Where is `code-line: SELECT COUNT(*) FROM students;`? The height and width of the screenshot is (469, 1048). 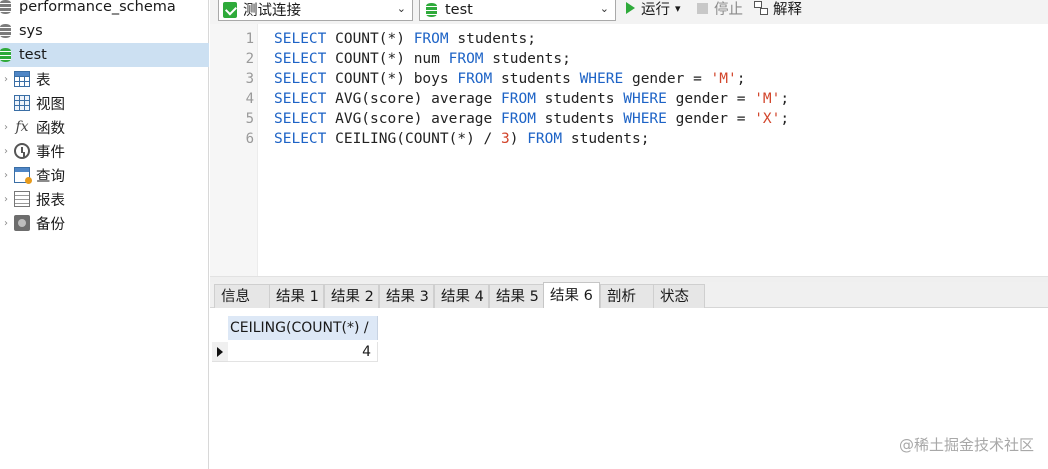
code-line: SELECT COUNT(*) FROM students; is located at coordinates (405, 39).